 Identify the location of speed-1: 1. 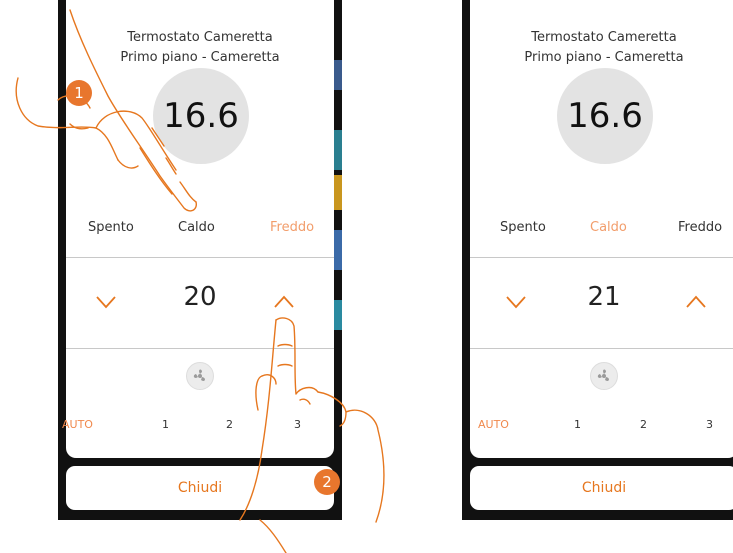
(577, 424).